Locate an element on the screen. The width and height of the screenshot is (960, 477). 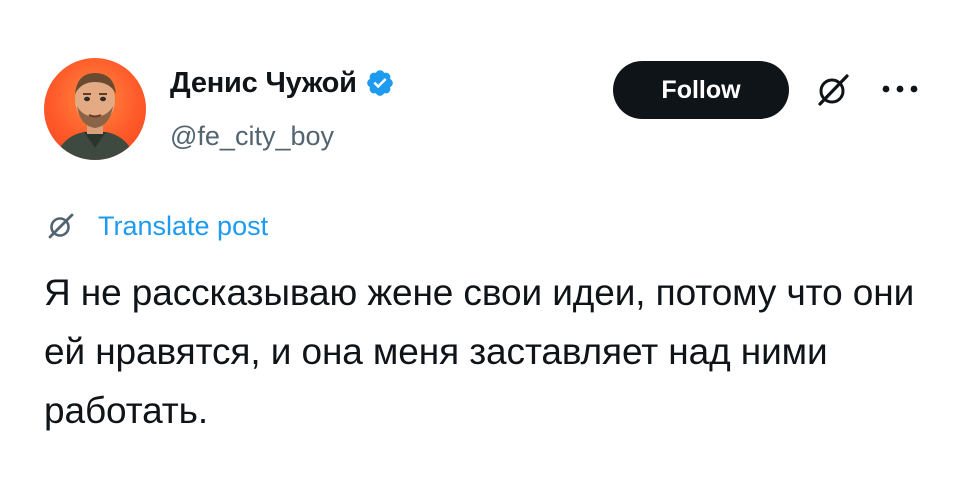
avatar is located at coordinates (95, 109).